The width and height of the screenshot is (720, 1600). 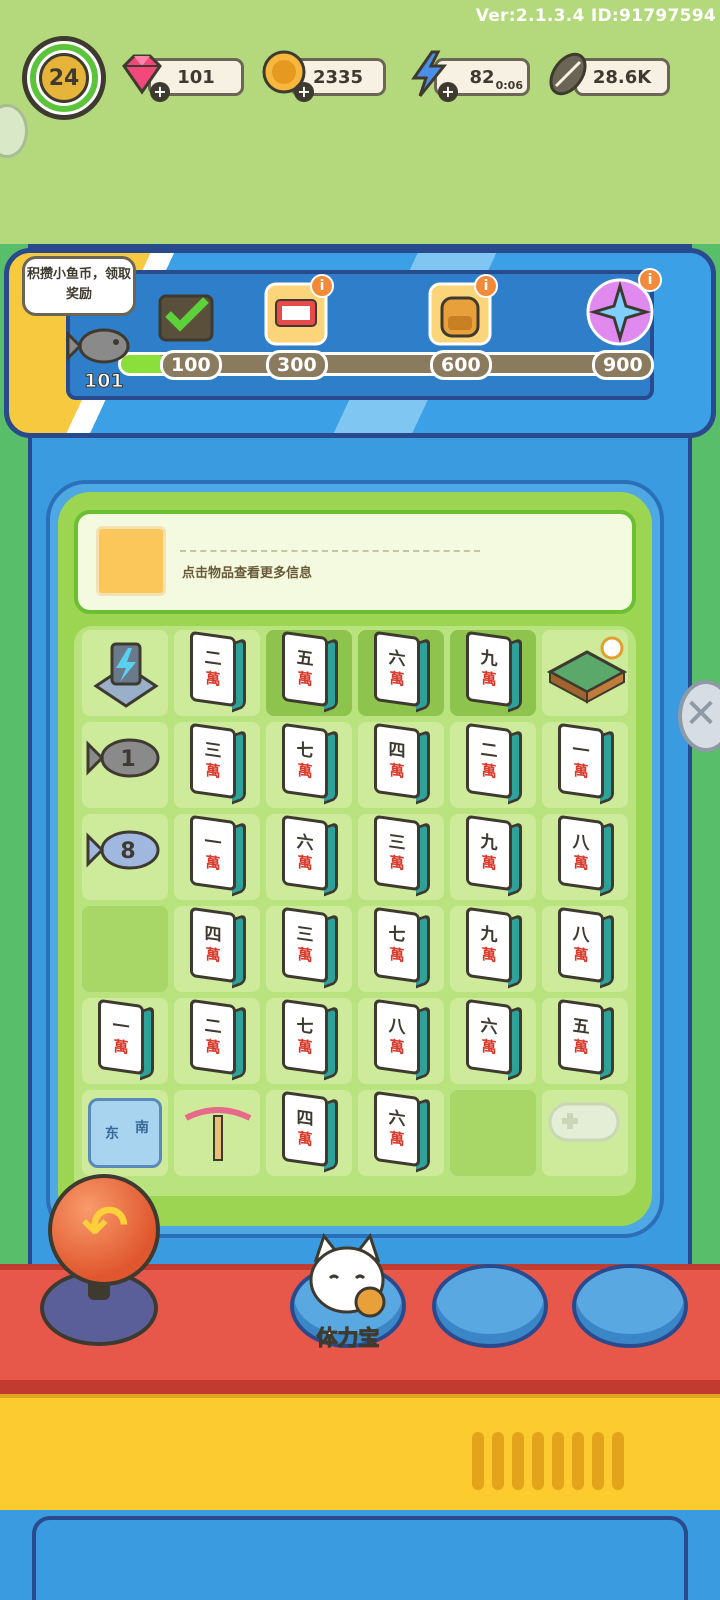 I want to click on coin-icon: +, so click(x=287, y=75).